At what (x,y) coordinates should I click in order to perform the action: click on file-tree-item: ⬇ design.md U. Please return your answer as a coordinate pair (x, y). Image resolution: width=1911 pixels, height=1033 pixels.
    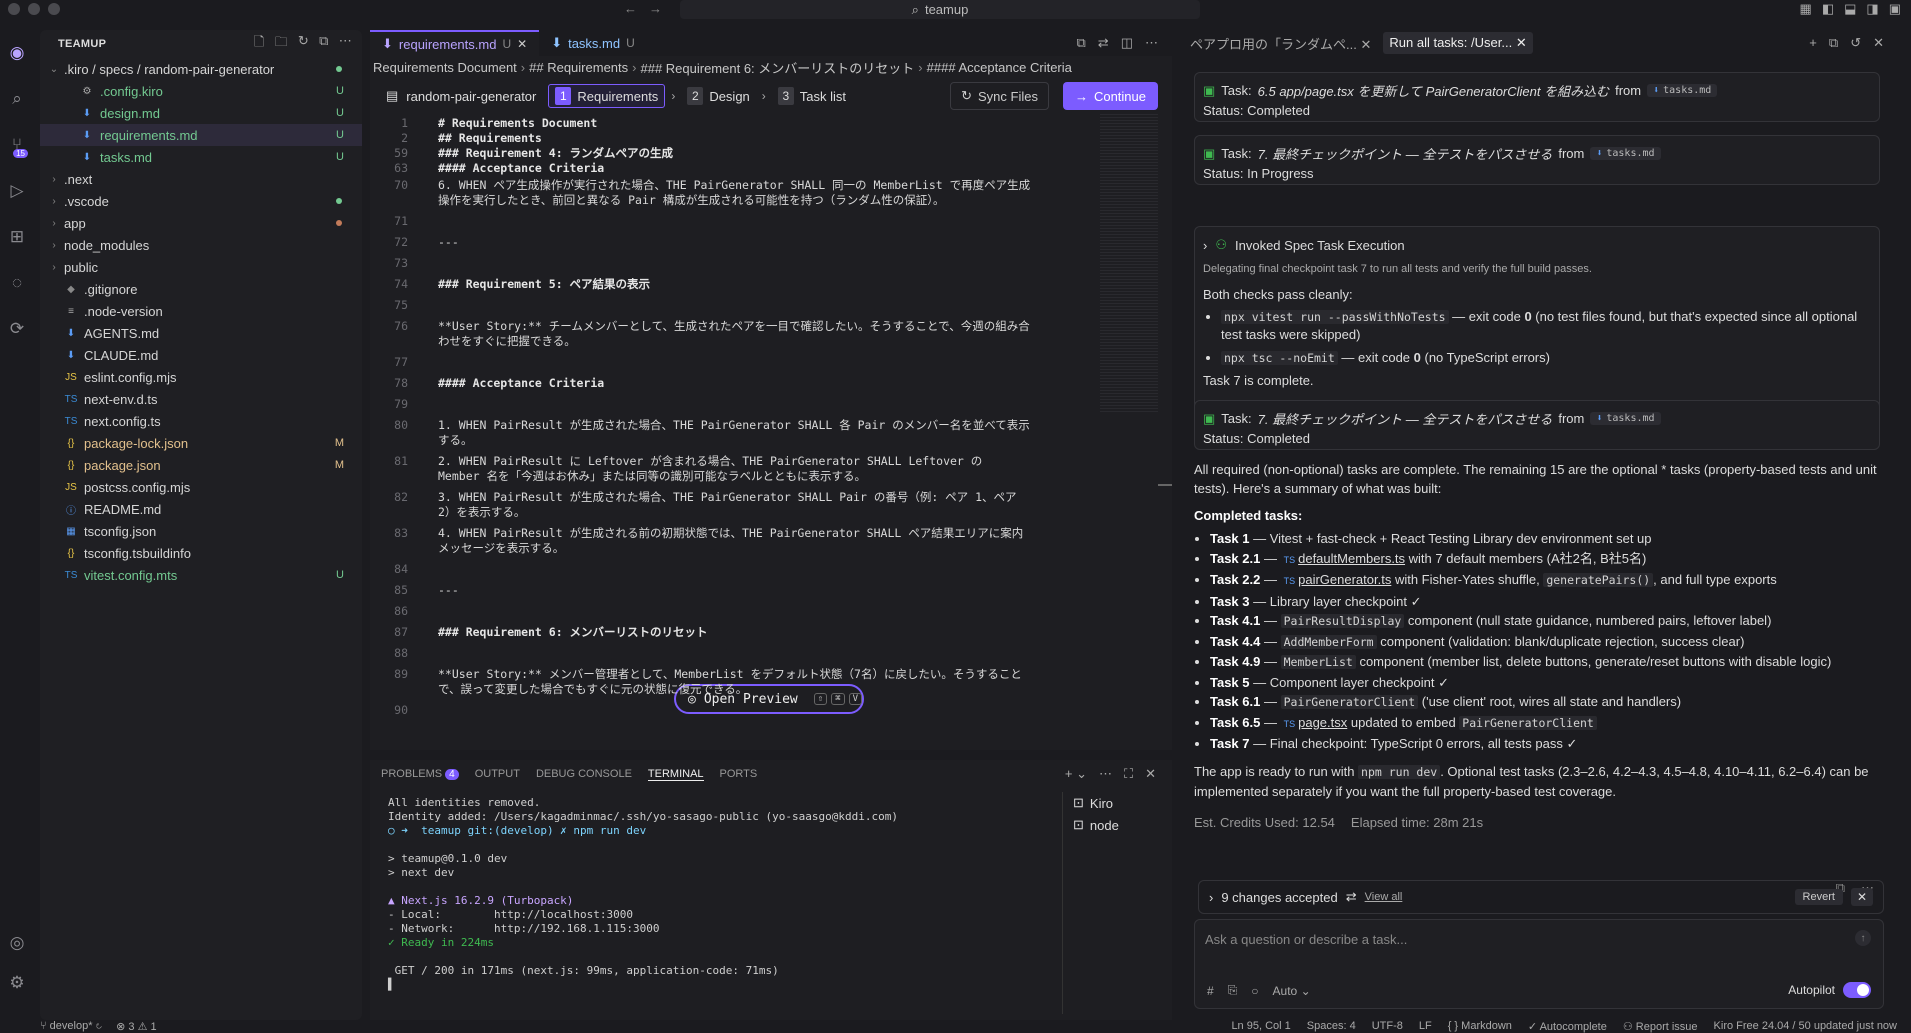
    Looking at the image, I should click on (201, 113).